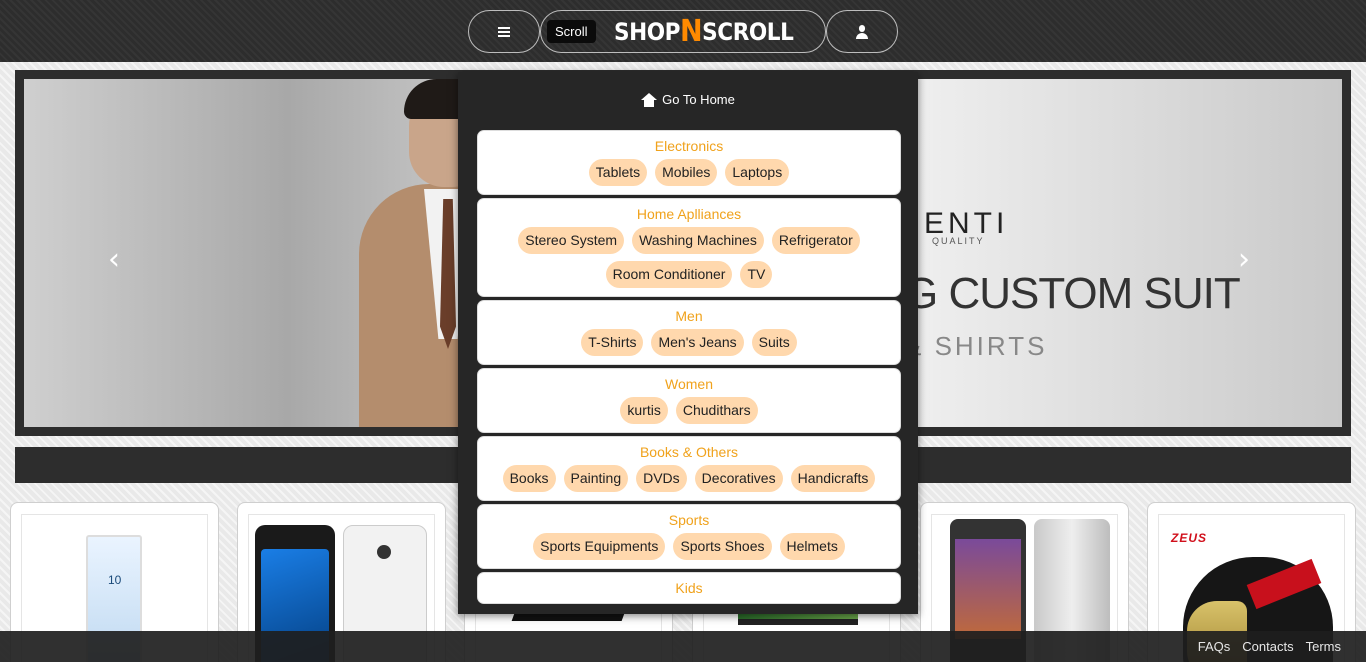  What do you see at coordinates (698, 240) in the screenshot?
I see `subcategory-washing-machines: Washing Machines` at bounding box center [698, 240].